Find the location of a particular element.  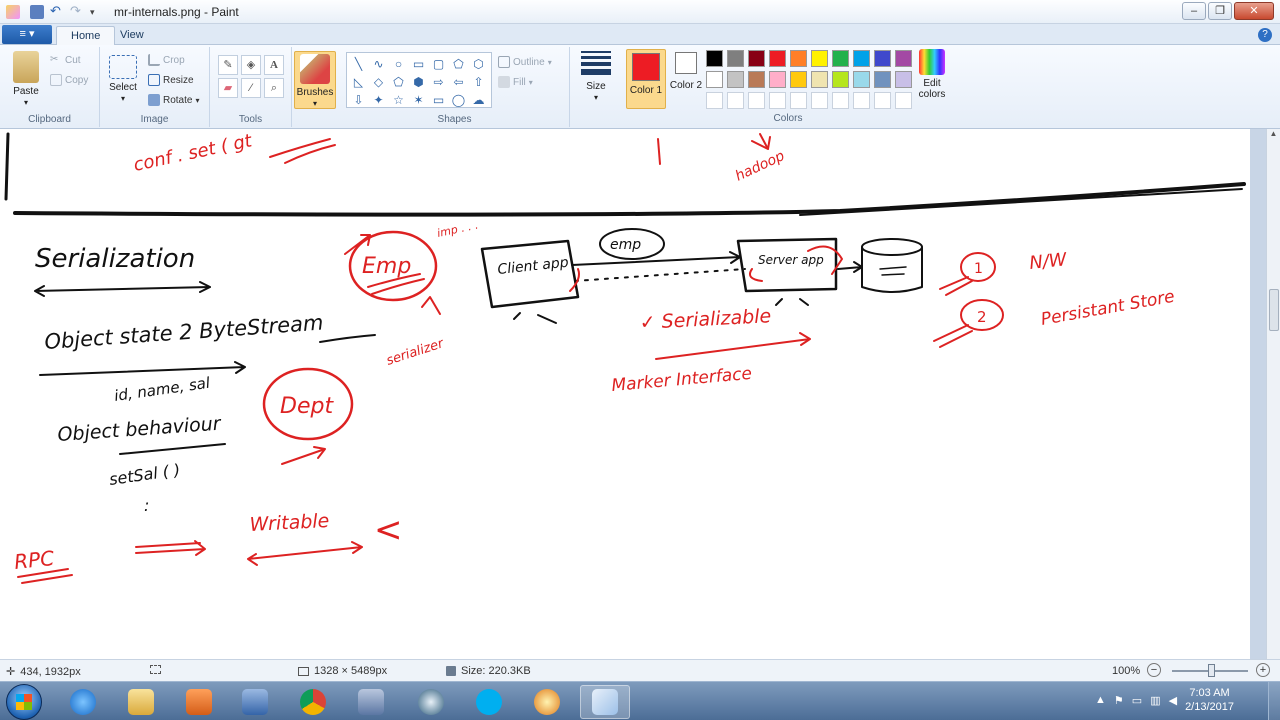

zoom-slider-thumb is located at coordinates (1211, 670).